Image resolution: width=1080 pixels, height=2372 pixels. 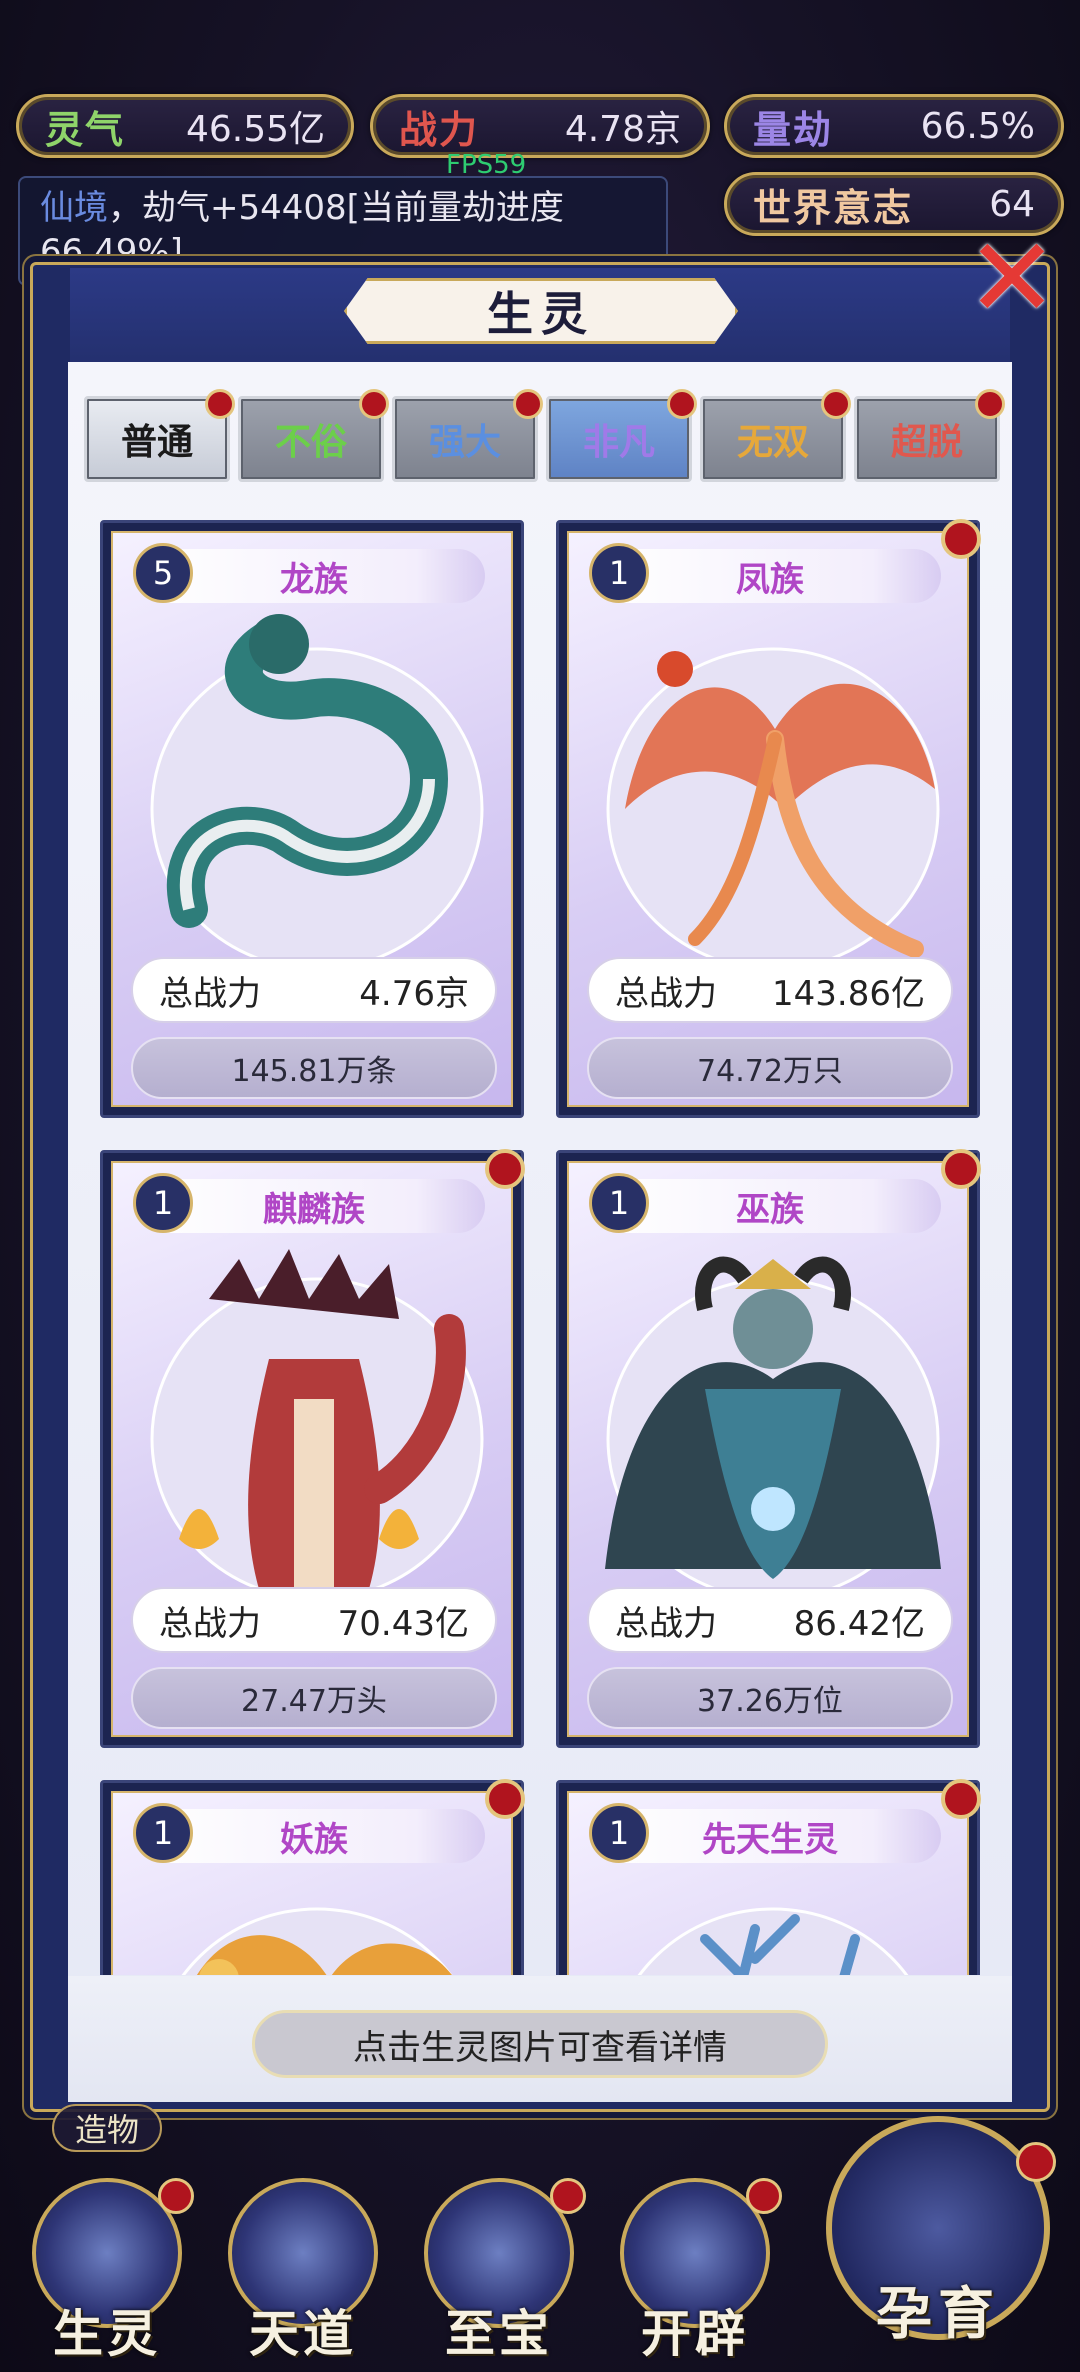 What do you see at coordinates (894, 126) in the screenshot?
I see `stat-liangjie: 量劫 66.5%` at bounding box center [894, 126].